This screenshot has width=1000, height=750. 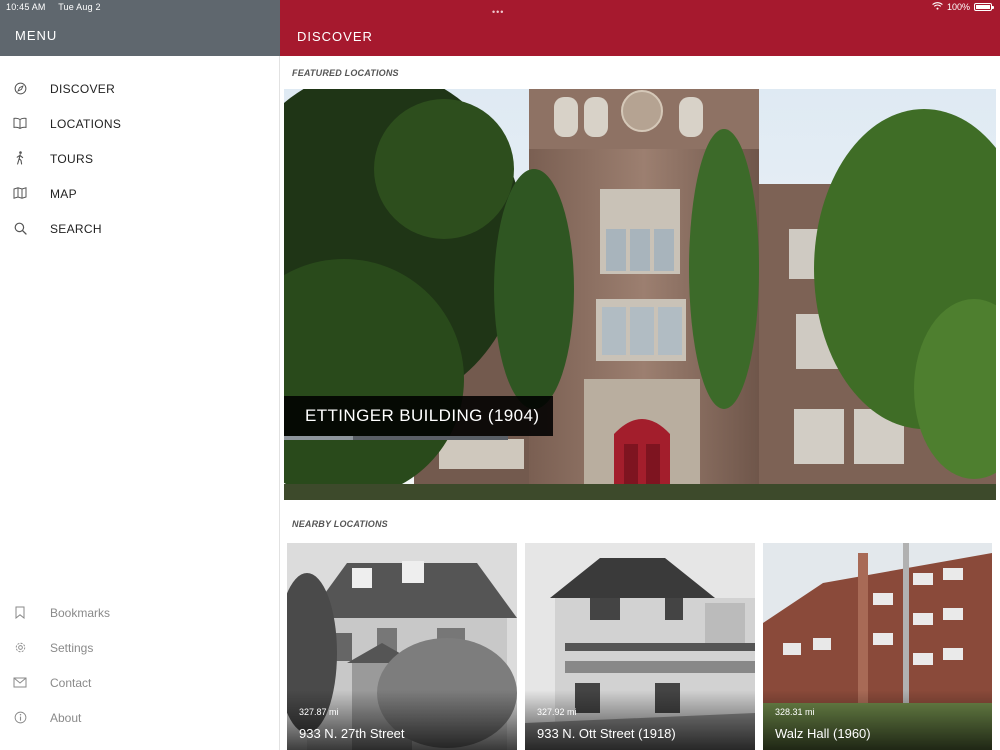 What do you see at coordinates (71, 683) in the screenshot?
I see `nav-label-contact: Contact` at bounding box center [71, 683].